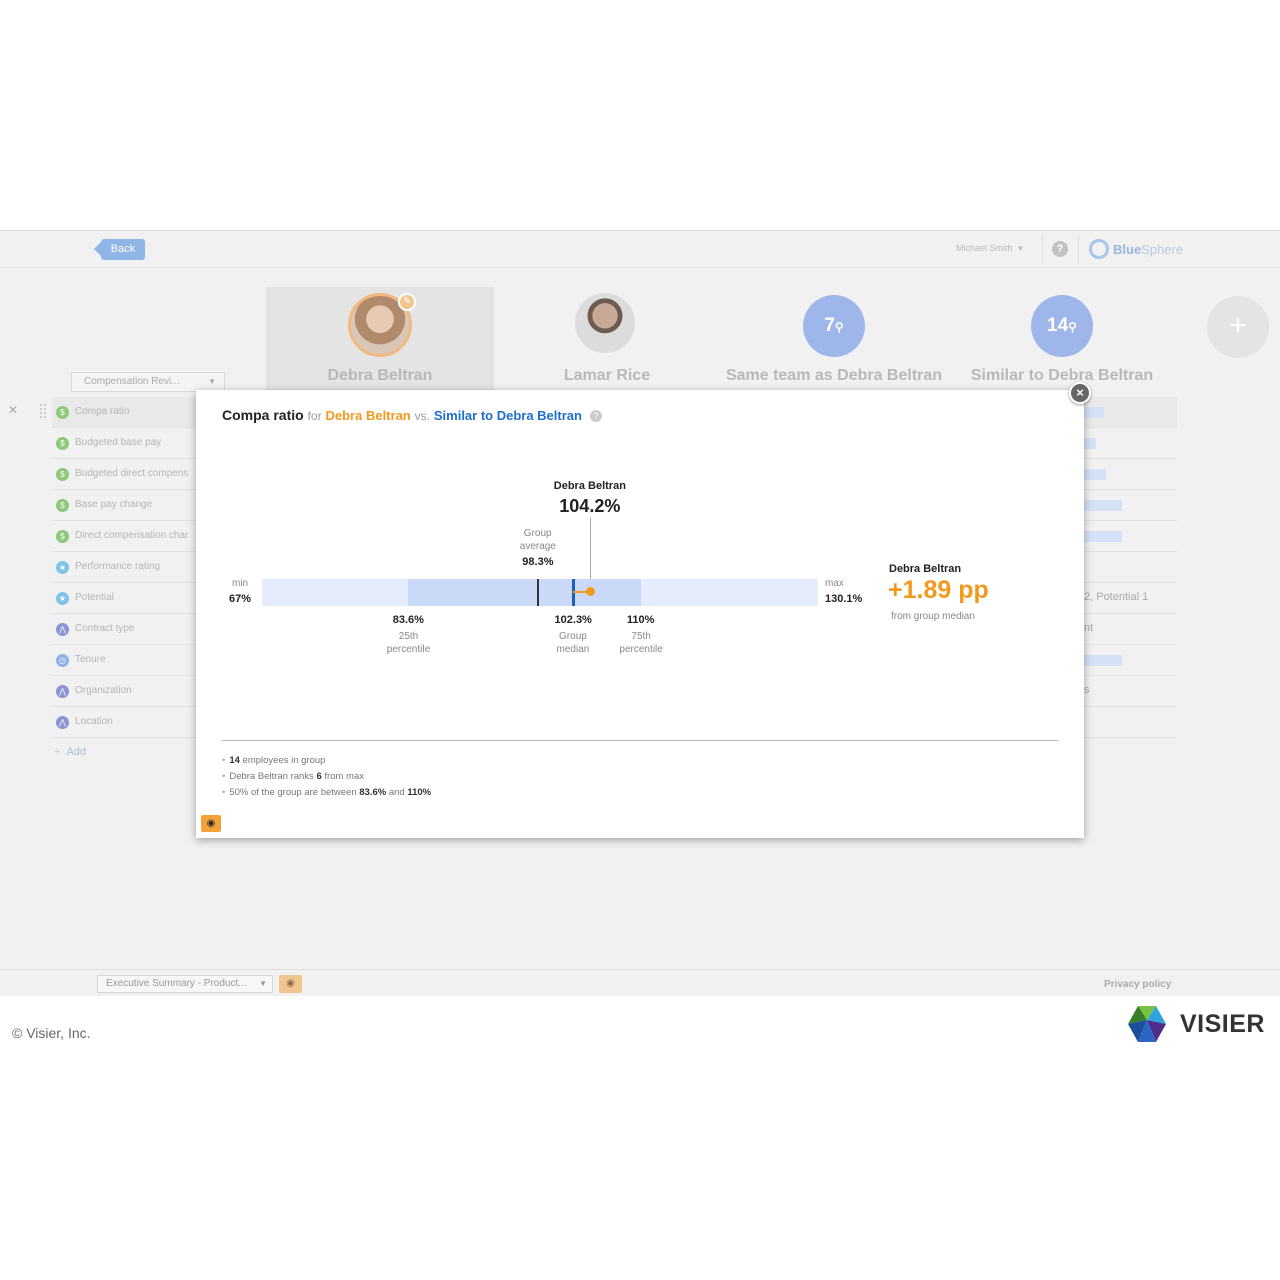  I want to click on profile-similar: 14⚲ Similar to Debra Beltran, so click(1062, 339).